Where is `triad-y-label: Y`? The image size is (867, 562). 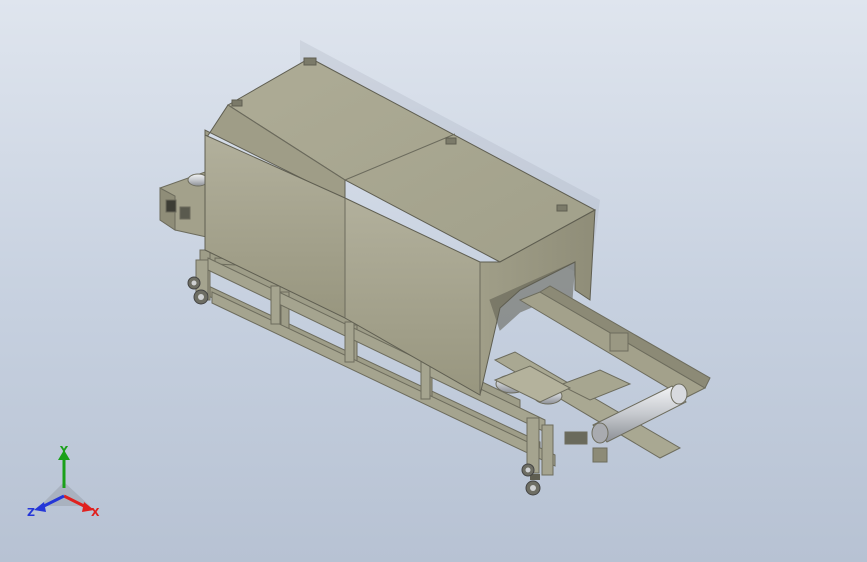
triad-y-label: Y is located at coordinates (64, 451).